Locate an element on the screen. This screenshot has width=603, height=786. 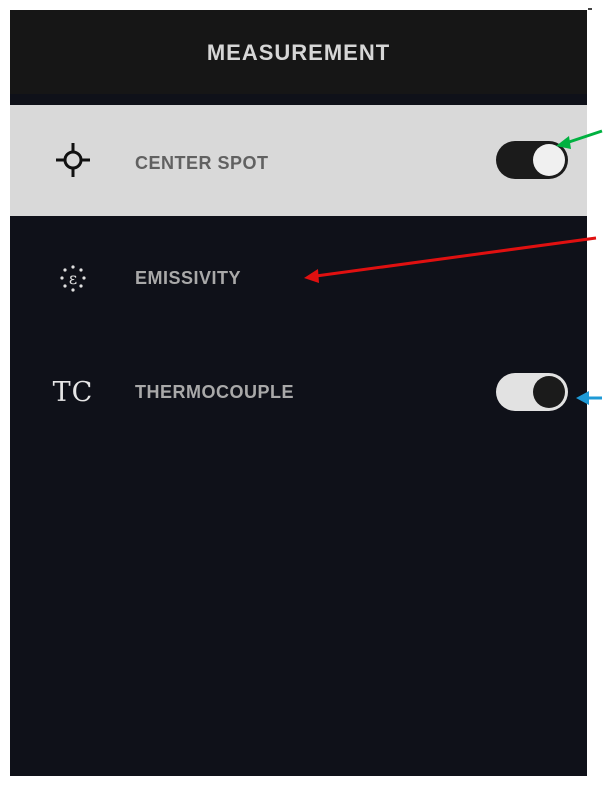
emissivity-label: EMISSIVITY is located at coordinates (188, 278).